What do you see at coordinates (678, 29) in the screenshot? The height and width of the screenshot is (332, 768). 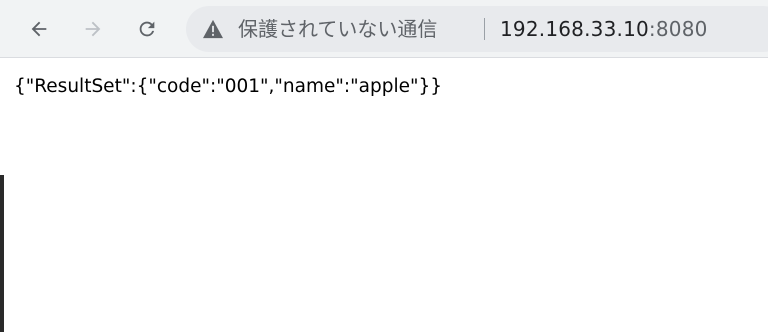 I see `url-port: :8080` at bounding box center [678, 29].